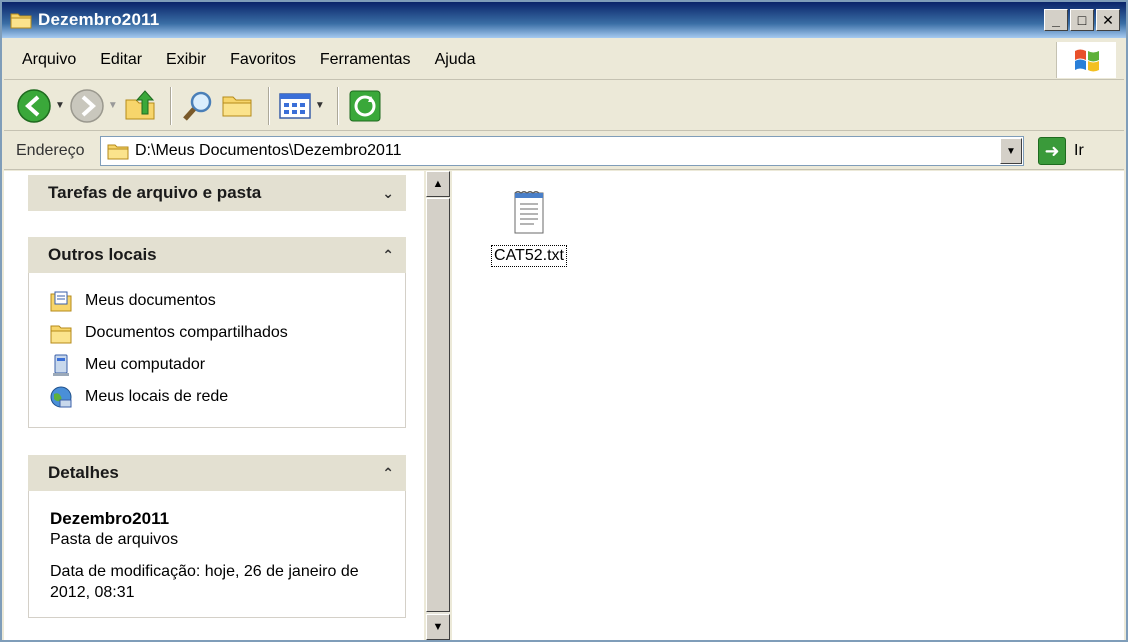 The height and width of the screenshot is (642, 1128). Describe the element at coordinates (295, 105) in the screenshot. I see `views-icon` at that location.